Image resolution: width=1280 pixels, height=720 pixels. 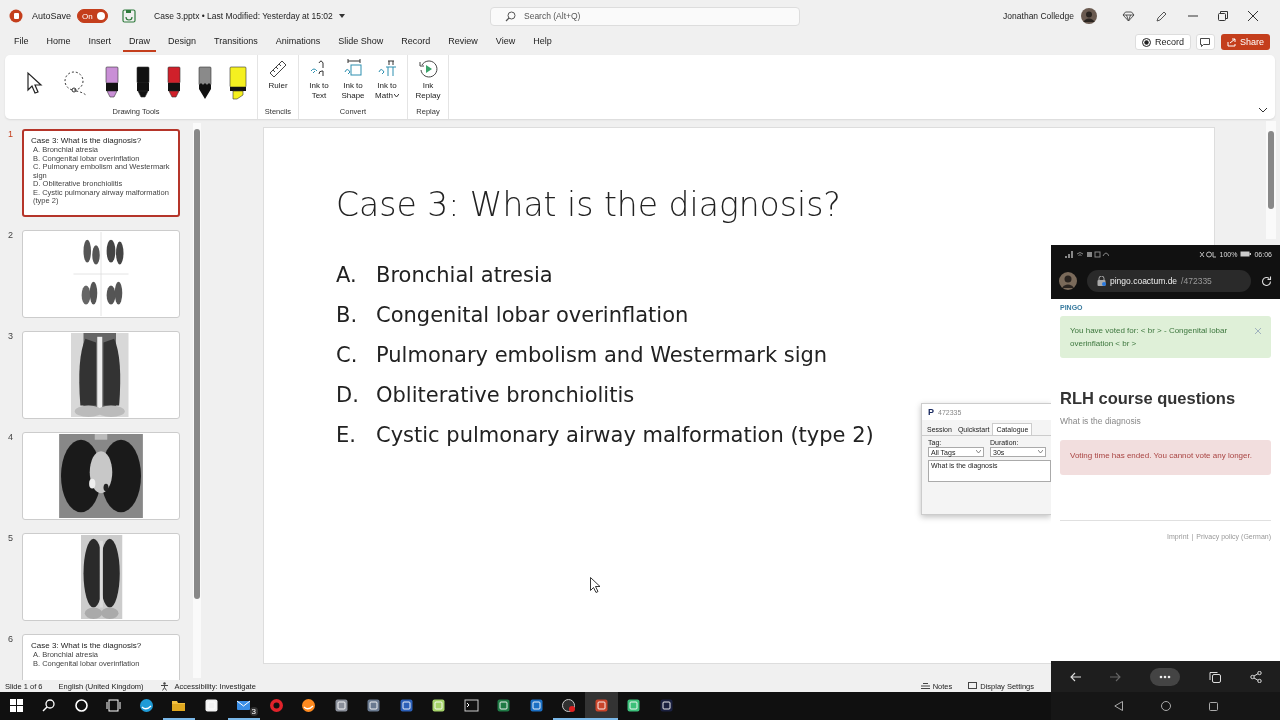 What do you see at coordinates (416, 42) in the screenshot?
I see `ribbon-tab: Record` at bounding box center [416, 42].